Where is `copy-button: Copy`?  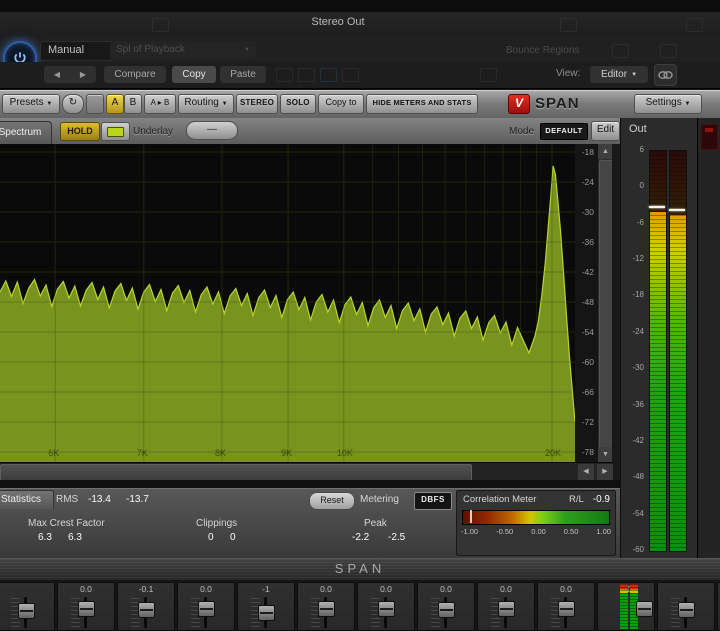 copy-button: Copy is located at coordinates (194, 74).